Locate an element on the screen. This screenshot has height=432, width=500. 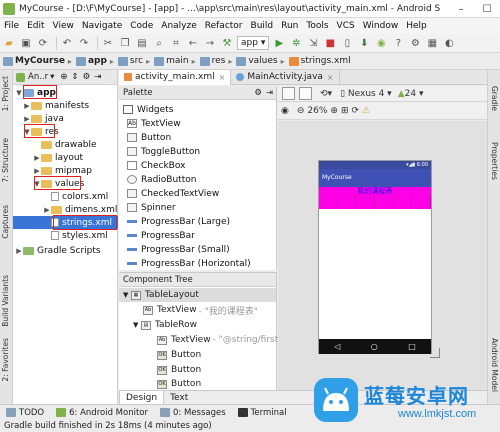
preview-button-row is located at coordinates (375, 202).